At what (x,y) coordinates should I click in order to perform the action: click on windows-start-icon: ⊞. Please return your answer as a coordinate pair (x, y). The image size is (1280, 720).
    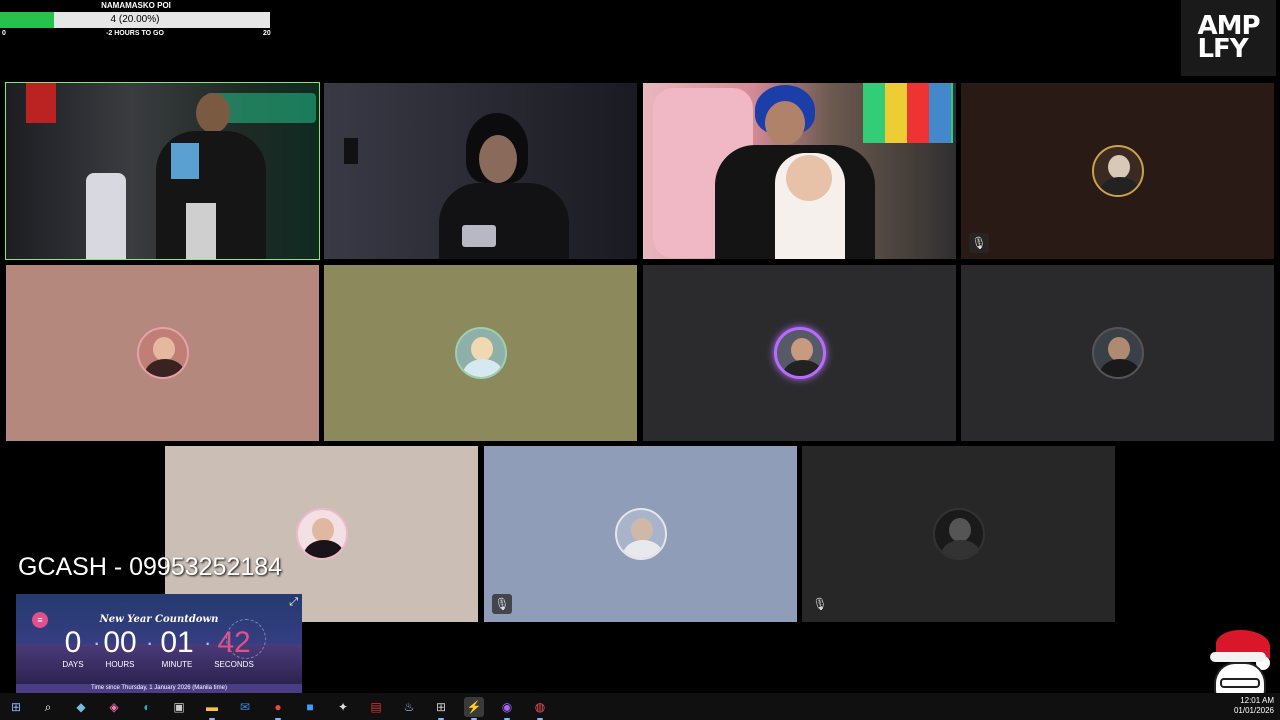
    Looking at the image, I should click on (16, 707).